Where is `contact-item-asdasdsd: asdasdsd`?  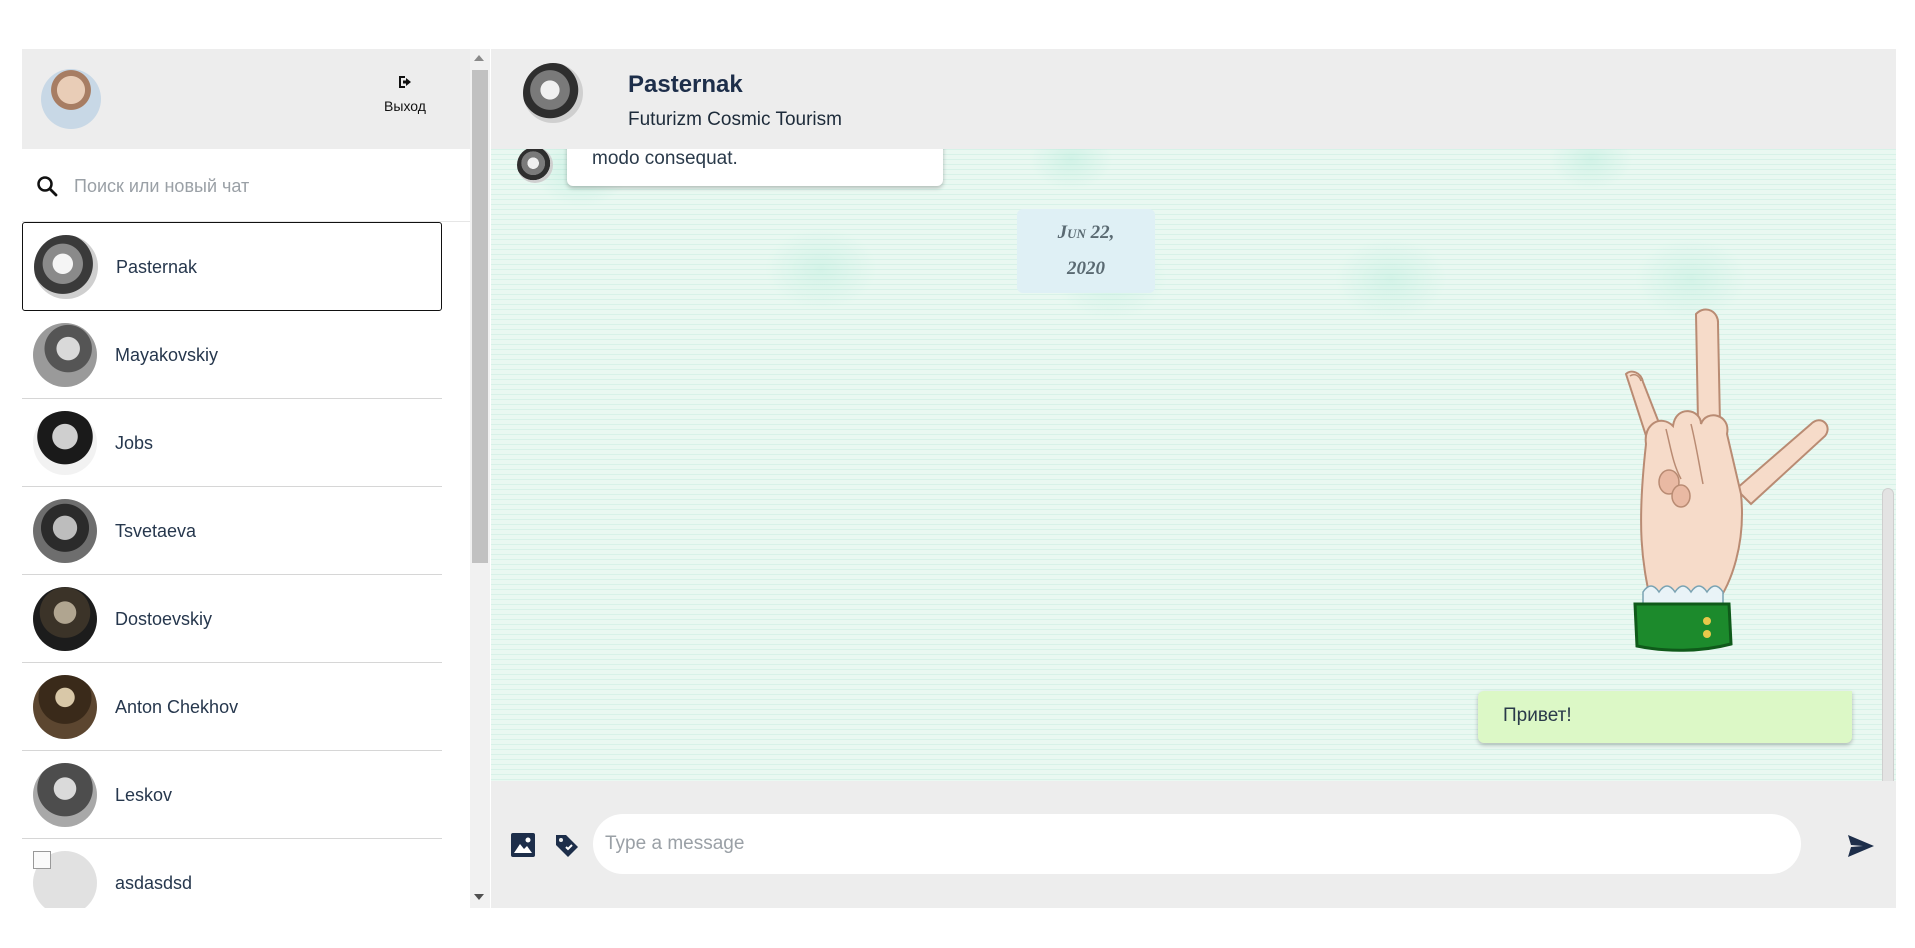
contact-item-asdasdsd: asdasdsd is located at coordinates (232, 873).